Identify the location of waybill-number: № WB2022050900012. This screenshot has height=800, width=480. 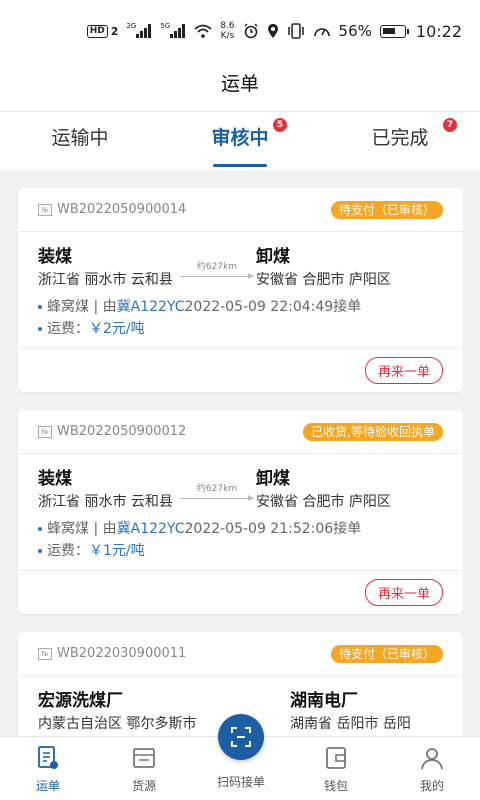
(112, 431).